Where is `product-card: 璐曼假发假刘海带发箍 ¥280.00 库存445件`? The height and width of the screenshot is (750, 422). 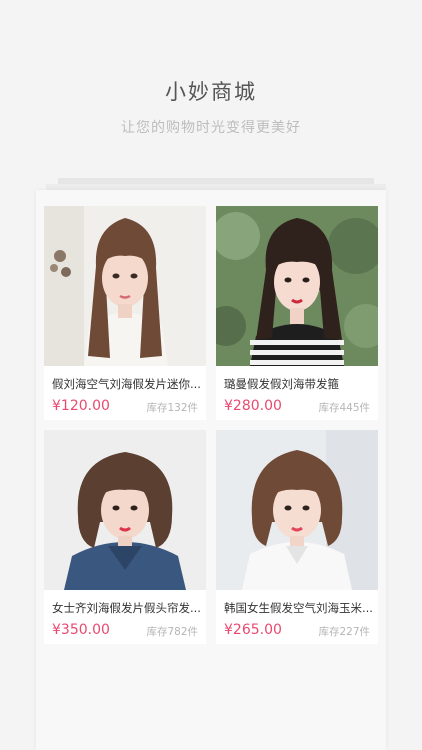 product-card: 璐曼假发假刘海带发箍 ¥280.00 库存445件 is located at coordinates (297, 313).